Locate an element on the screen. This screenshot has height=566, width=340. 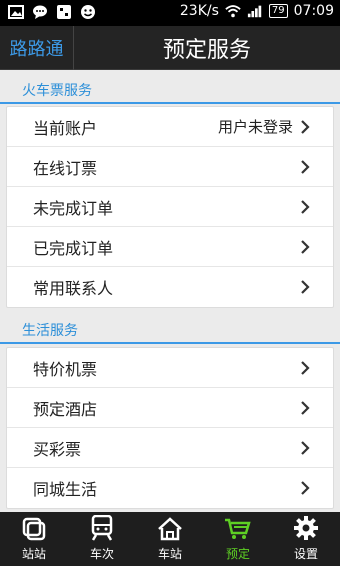
row-pending-orders: 未完成订单 is located at coordinates (170, 207).